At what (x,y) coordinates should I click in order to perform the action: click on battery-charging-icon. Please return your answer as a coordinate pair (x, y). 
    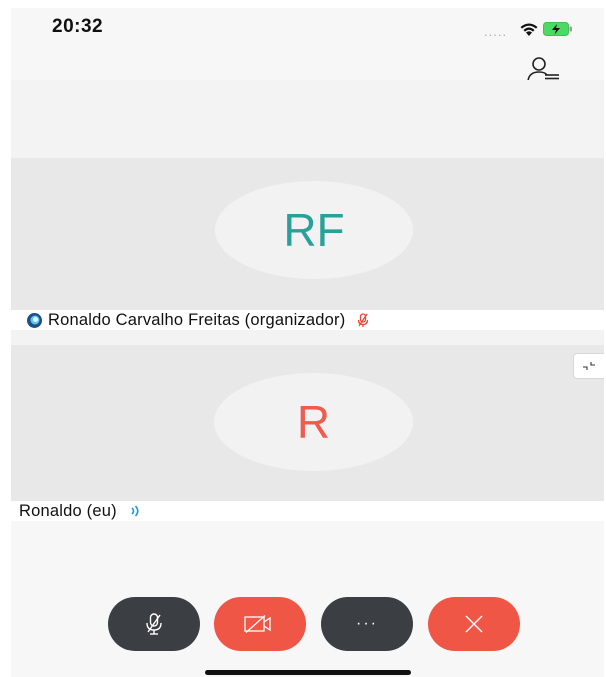
    Looking at the image, I should click on (557, 29).